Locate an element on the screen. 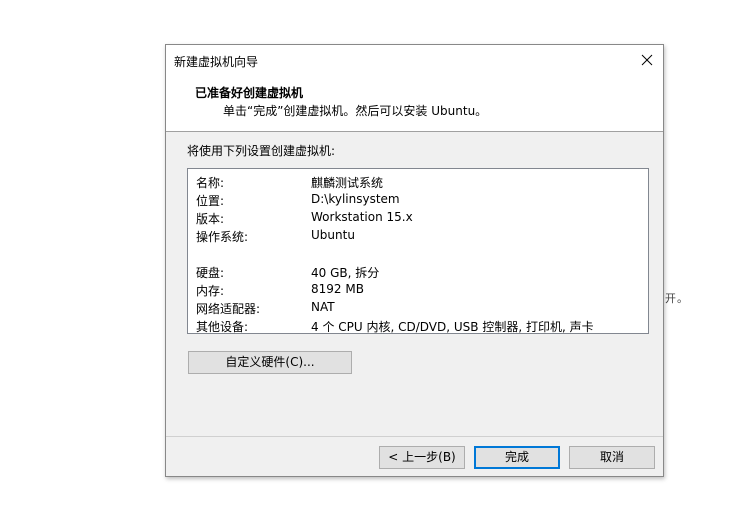  setting-key: 名称: is located at coordinates (210, 183).